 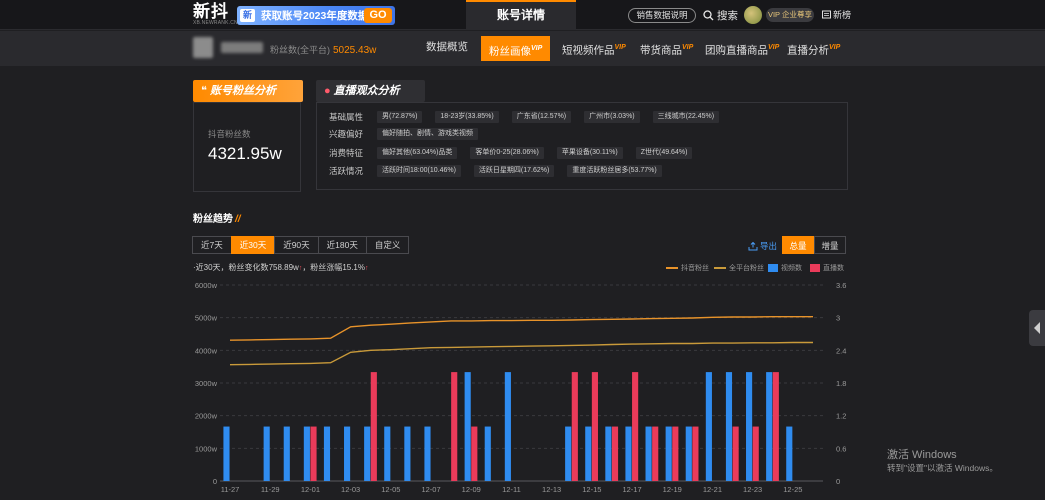 What do you see at coordinates (378, 15) in the screenshot?
I see `promo-go-button: GO` at bounding box center [378, 15].